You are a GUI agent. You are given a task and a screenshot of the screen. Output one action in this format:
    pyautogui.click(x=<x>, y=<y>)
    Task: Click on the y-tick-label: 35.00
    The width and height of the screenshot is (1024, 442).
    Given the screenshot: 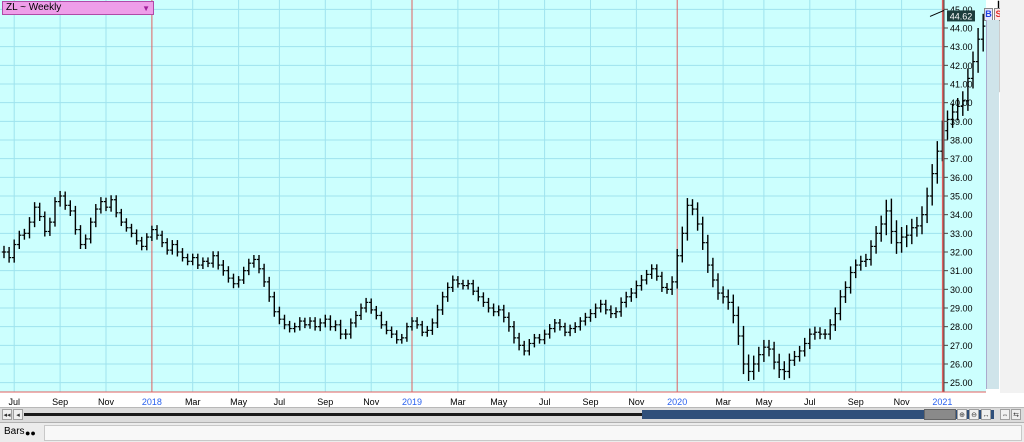 What is the action you would take?
    pyautogui.click(x=961, y=197)
    